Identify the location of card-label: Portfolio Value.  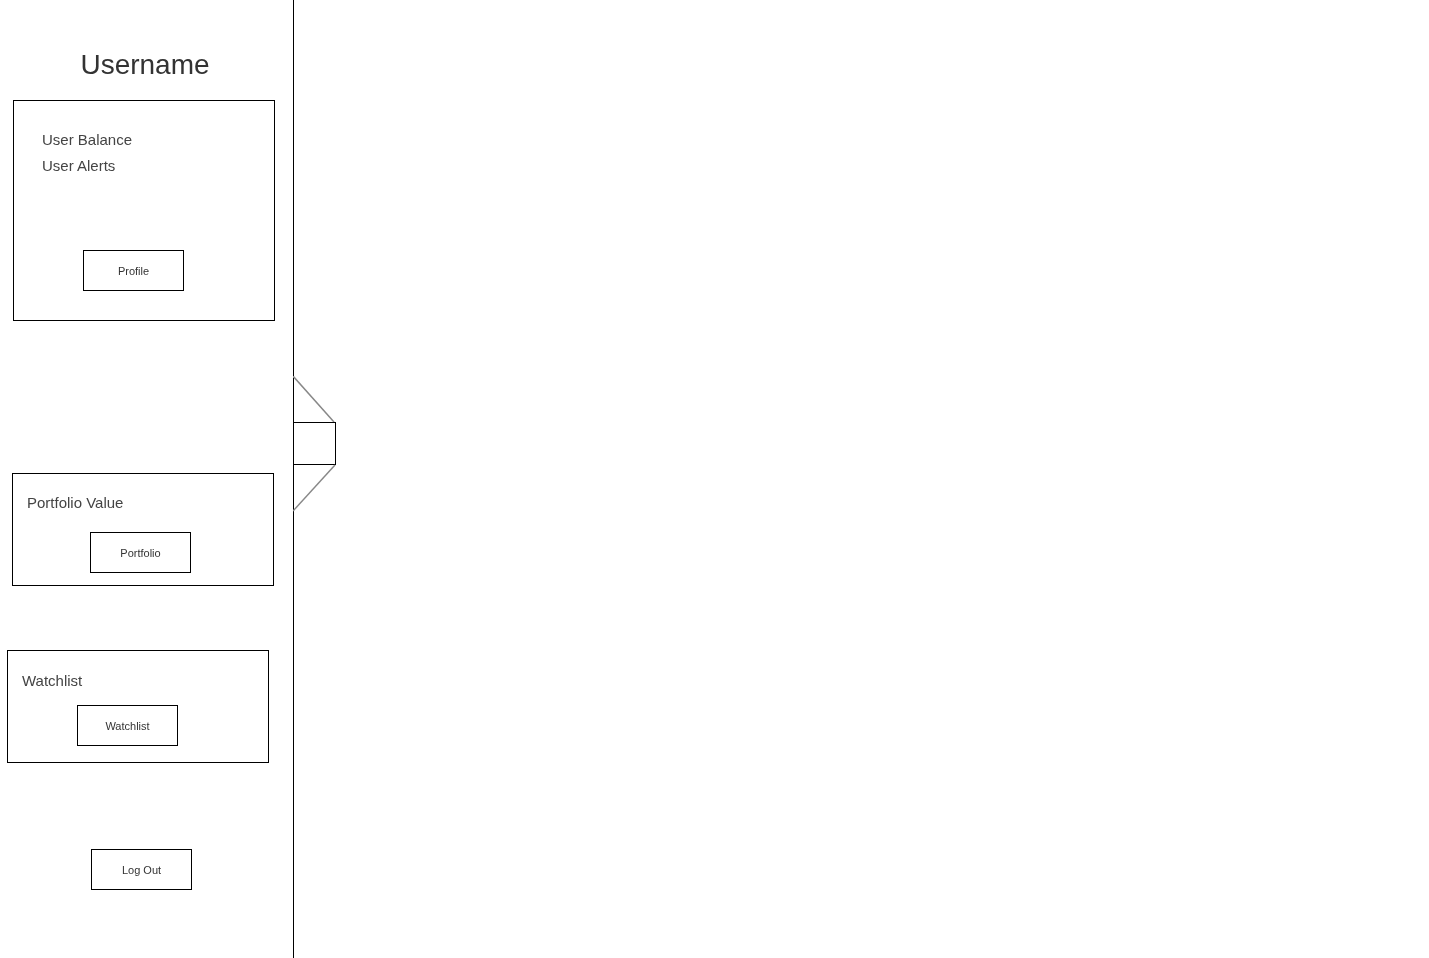
(75, 503).